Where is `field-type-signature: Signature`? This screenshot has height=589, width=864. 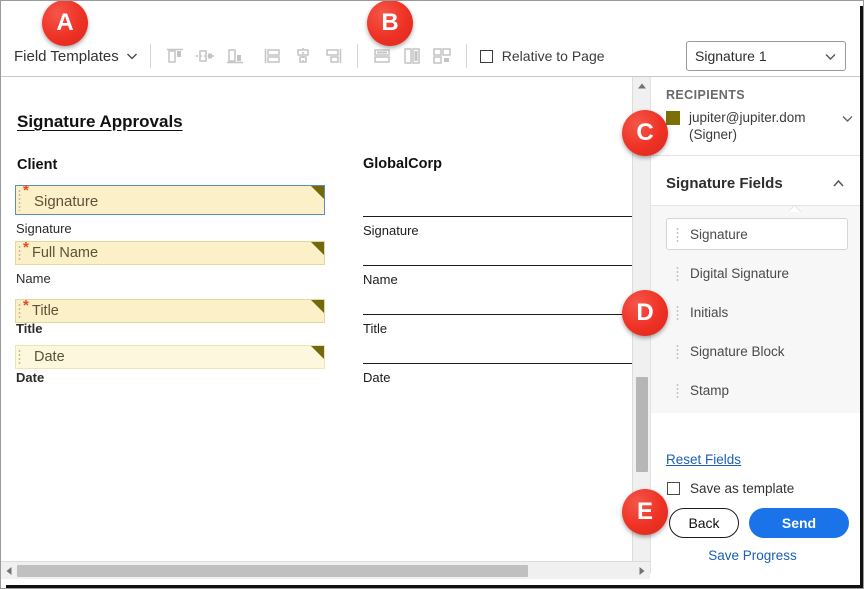
field-type-signature: Signature is located at coordinates (757, 234).